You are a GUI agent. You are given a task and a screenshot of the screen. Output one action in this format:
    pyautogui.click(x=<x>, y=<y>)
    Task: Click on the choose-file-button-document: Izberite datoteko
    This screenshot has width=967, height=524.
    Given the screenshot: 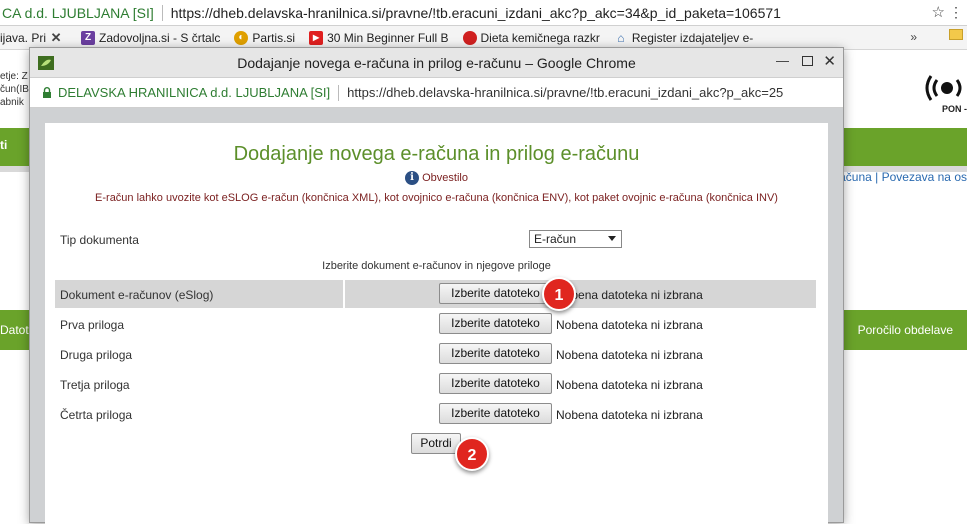 What is the action you would take?
    pyautogui.click(x=495, y=293)
    